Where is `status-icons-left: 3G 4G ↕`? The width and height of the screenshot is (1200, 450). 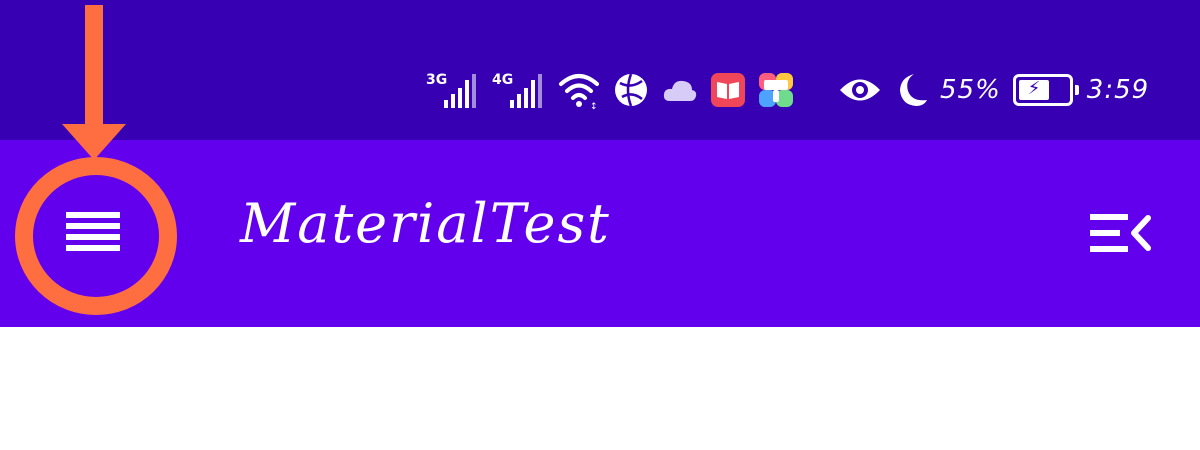 status-icons-left: 3G 4G ↕ is located at coordinates (616, 90).